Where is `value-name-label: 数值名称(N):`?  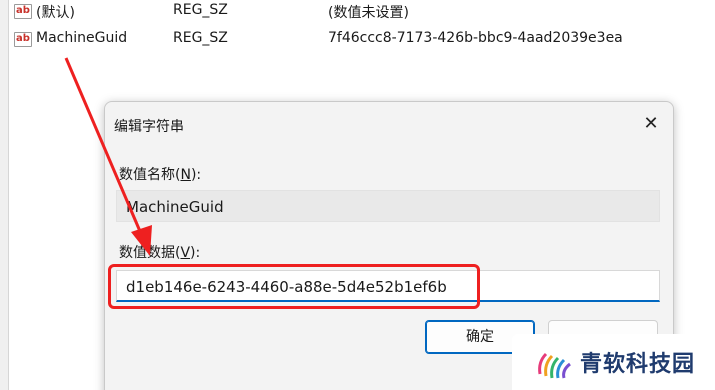
value-name-label: 数值名称(N): is located at coordinates (160, 174).